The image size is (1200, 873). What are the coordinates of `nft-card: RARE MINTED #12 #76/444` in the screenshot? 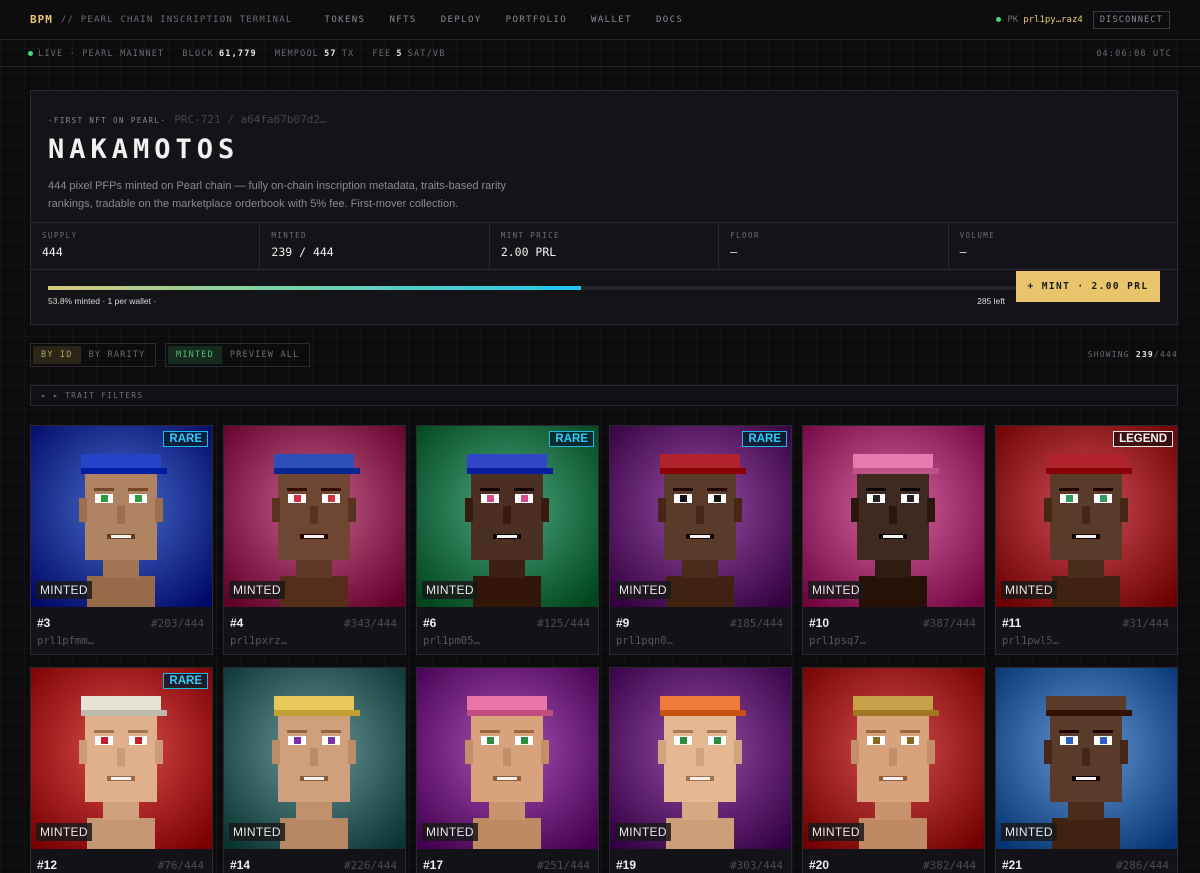 It's located at (121, 770).